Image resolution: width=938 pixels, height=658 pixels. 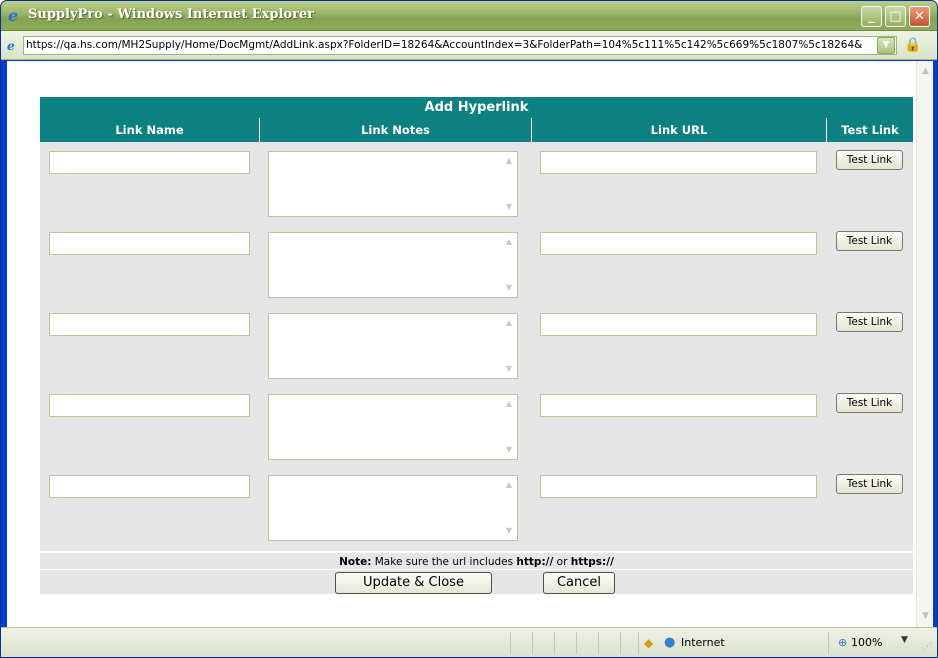 What do you see at coordinates (413, 583) in the screenshot?
I see `update-close-button: Update & Close` at bounding box center [413, 583].